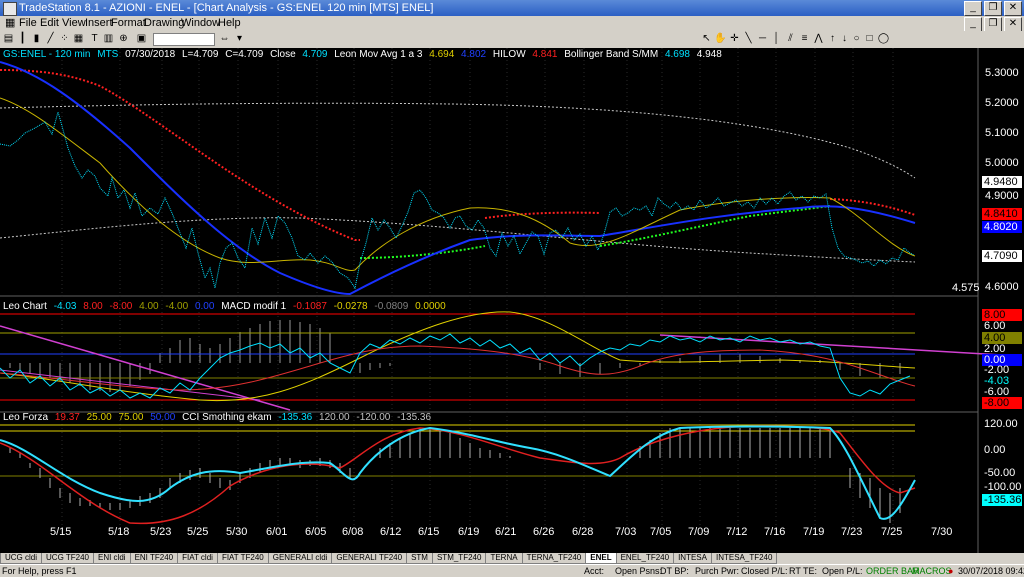 The width and height of the screenshot is (1024, 577). What do you see at coordinates (161, 532) in the screenshot?
I see `time-axis-label: 5/23` at bounding box center [161, 532].